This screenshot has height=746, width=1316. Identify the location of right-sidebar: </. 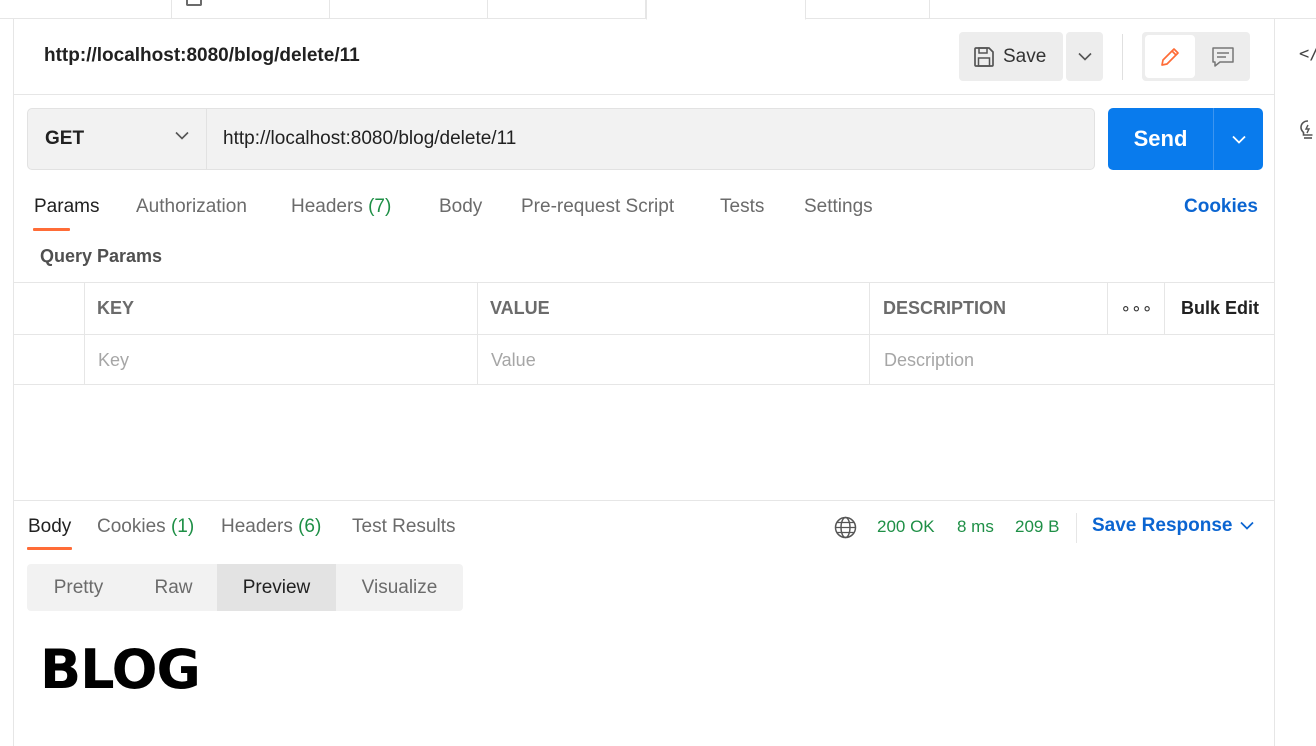
(1295, 382).